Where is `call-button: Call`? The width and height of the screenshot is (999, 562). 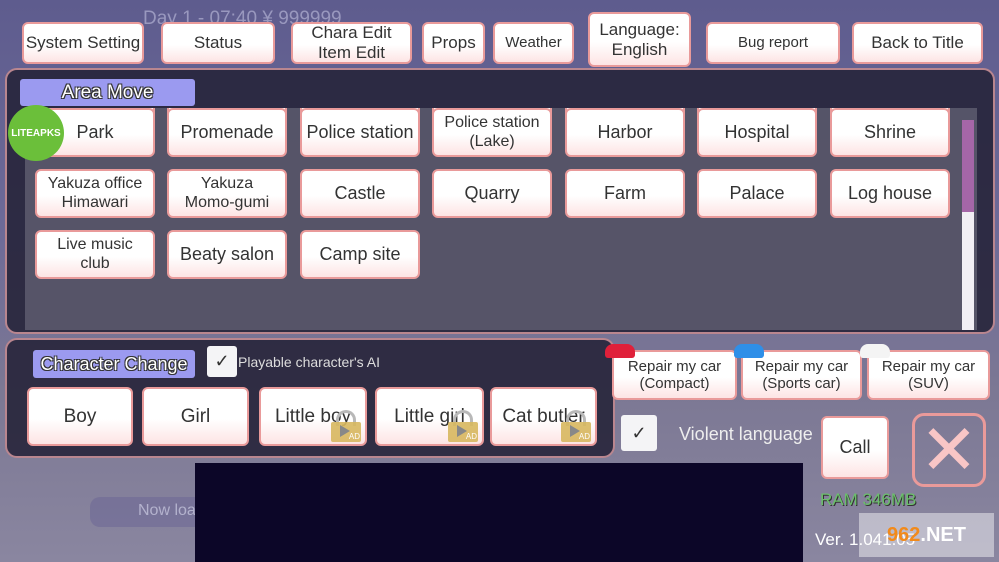
call-button: Call is located at coordinates (855, 447).